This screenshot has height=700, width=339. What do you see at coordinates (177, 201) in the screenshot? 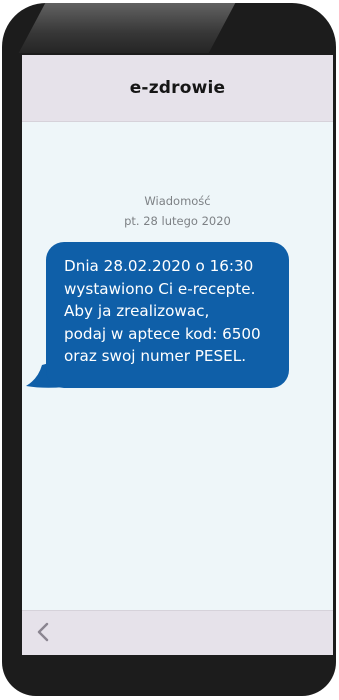
I see `message-label: Wiadomość` at bounding box center [177, 201].